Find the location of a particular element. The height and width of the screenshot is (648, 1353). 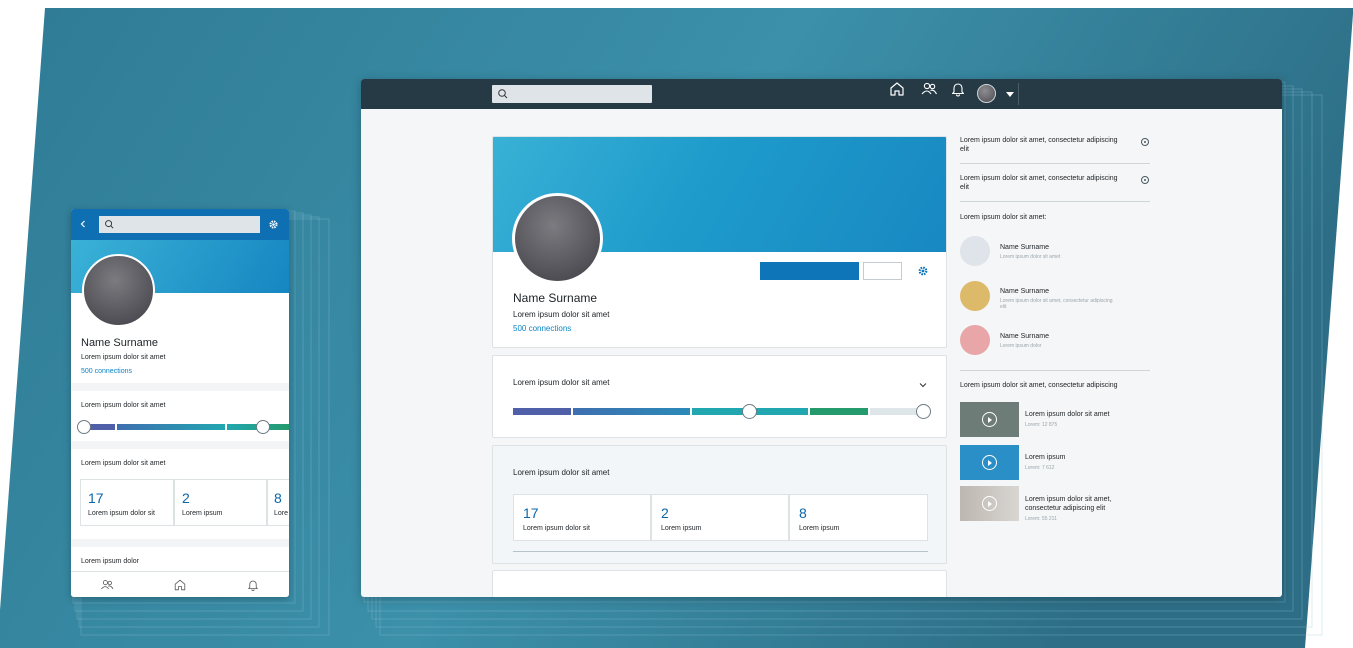

video-title: Lorem ipsum dolor sit amet is located at coordinates (1082, 414).